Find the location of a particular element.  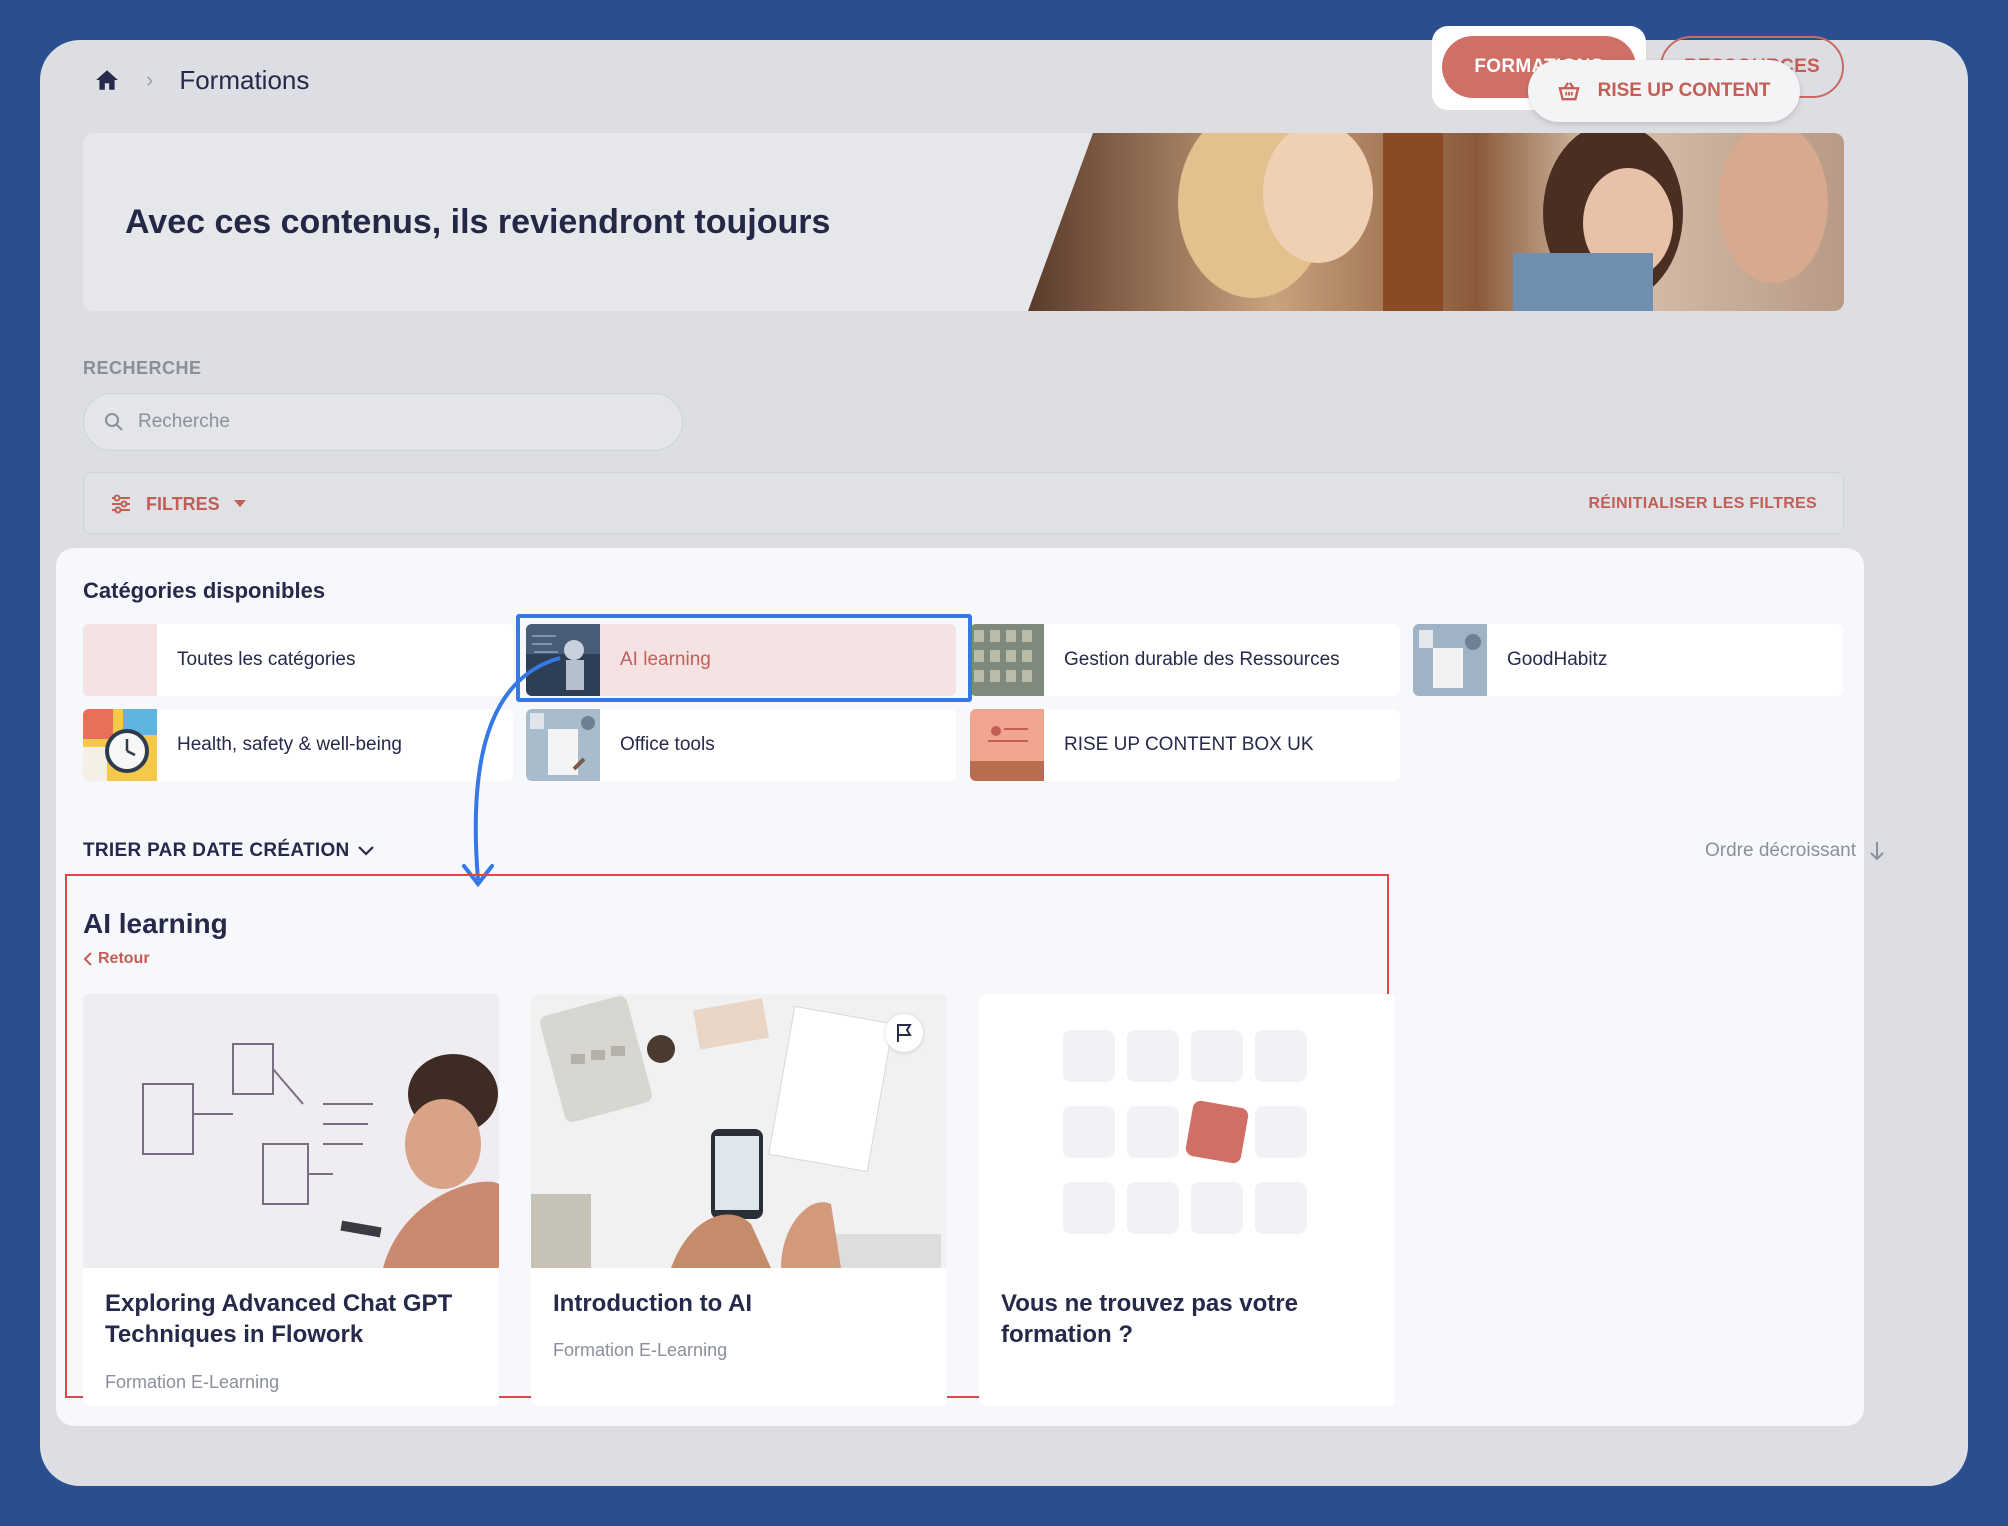

basket-icon is located at coordinates (1569, 91).